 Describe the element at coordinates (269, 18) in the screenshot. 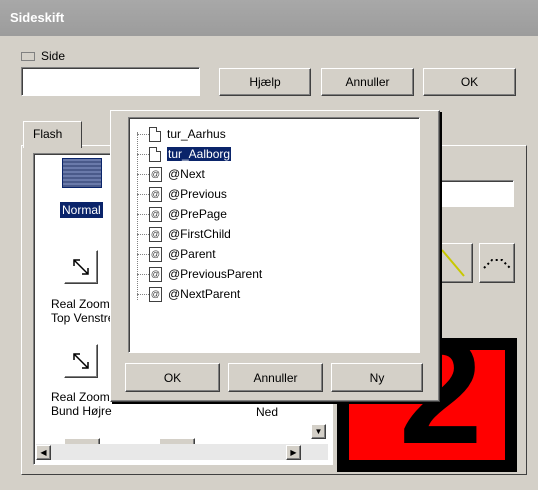

I see `title-bar: Sideskift` at that location.